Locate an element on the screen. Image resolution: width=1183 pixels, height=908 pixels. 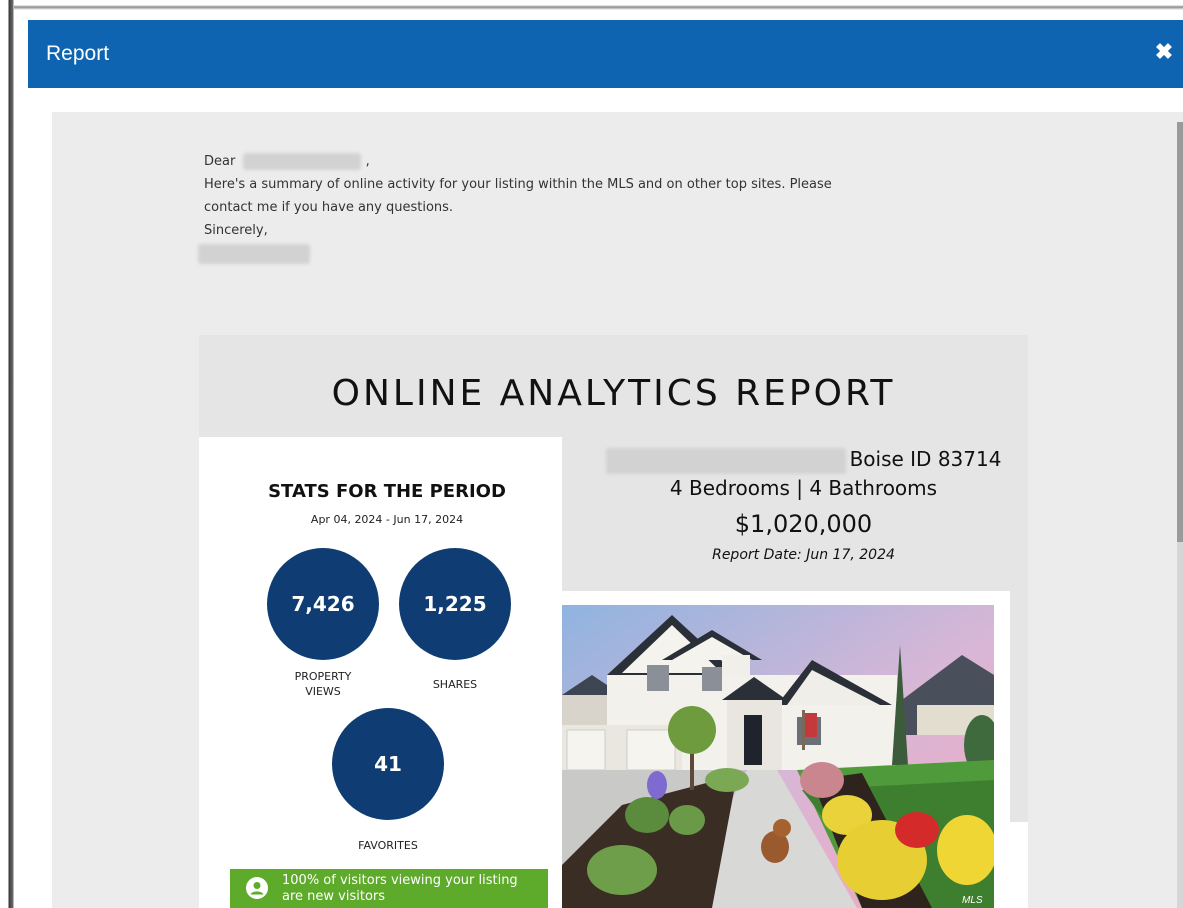
report-date: Report Date: Jun 17, 2024 is located at coordinates (803, 554).